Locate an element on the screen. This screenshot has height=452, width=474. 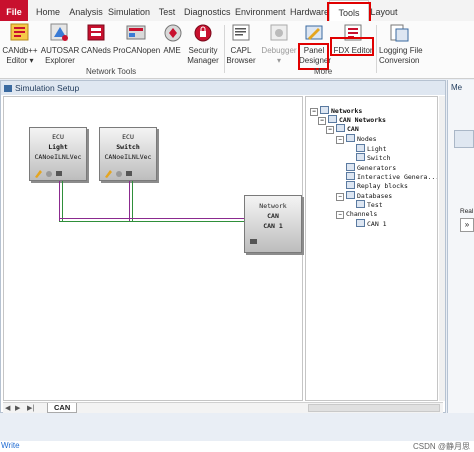
tab-diagnostics: Diagnostics is located at coordinates (207, 10).